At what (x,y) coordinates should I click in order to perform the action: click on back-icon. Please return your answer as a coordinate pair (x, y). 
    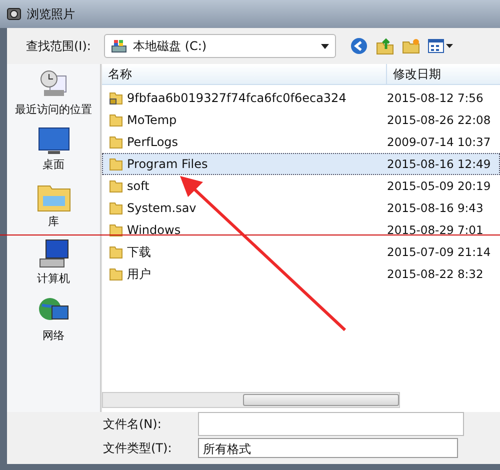
    Looking at the image, I should click on (359, 46).